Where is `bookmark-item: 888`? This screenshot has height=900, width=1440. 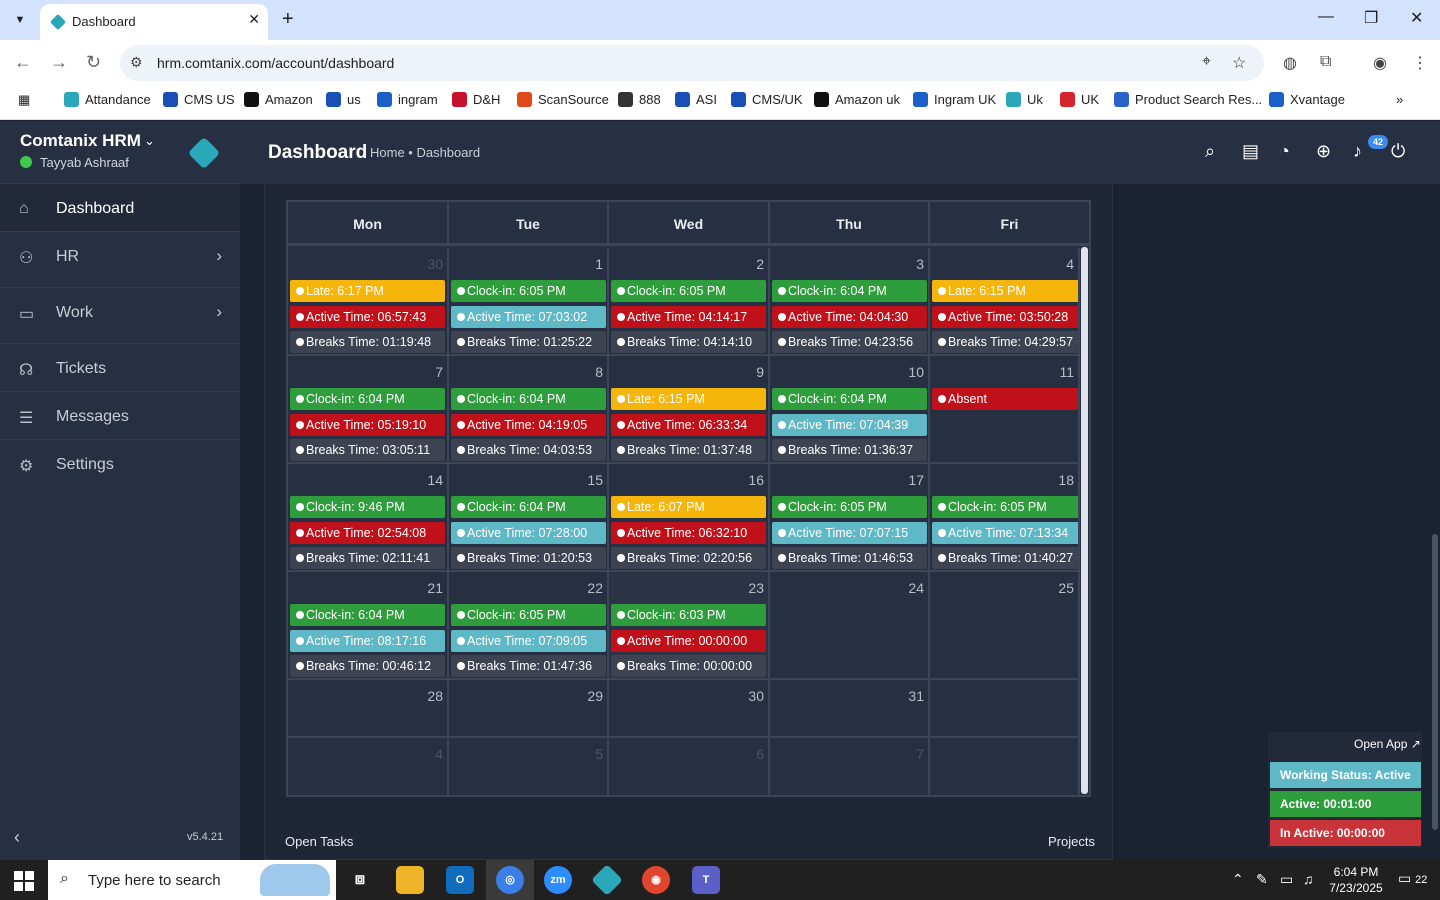
bookmark-item: 888 is located at coordinates (639, 99).